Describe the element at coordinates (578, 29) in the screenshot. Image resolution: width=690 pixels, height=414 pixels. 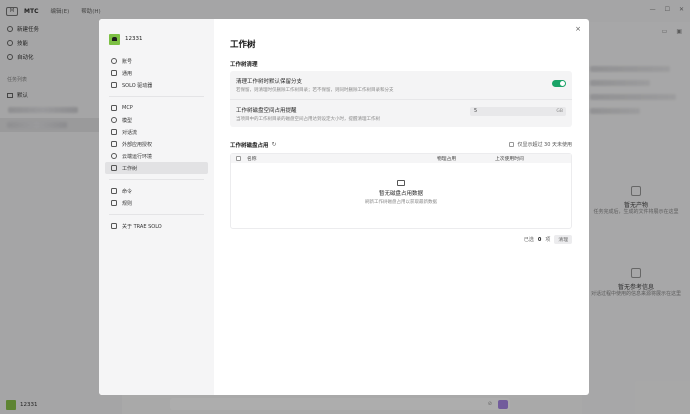
I see `close-icon: ×` at that location.